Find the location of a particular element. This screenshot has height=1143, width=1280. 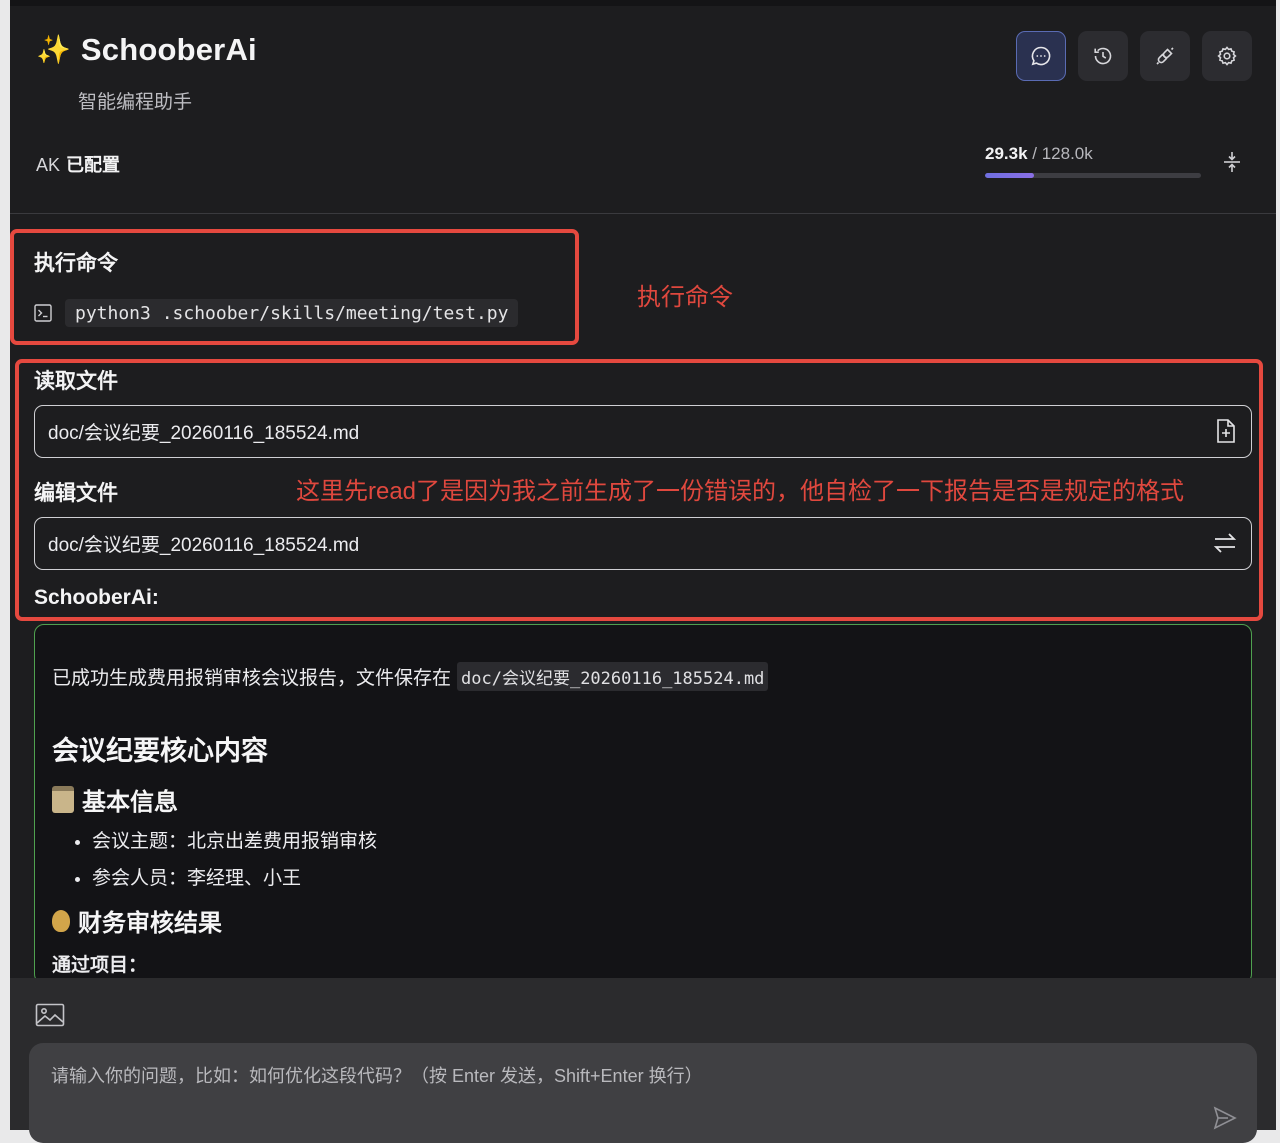

history-button is located at coordinates (1103, 56).